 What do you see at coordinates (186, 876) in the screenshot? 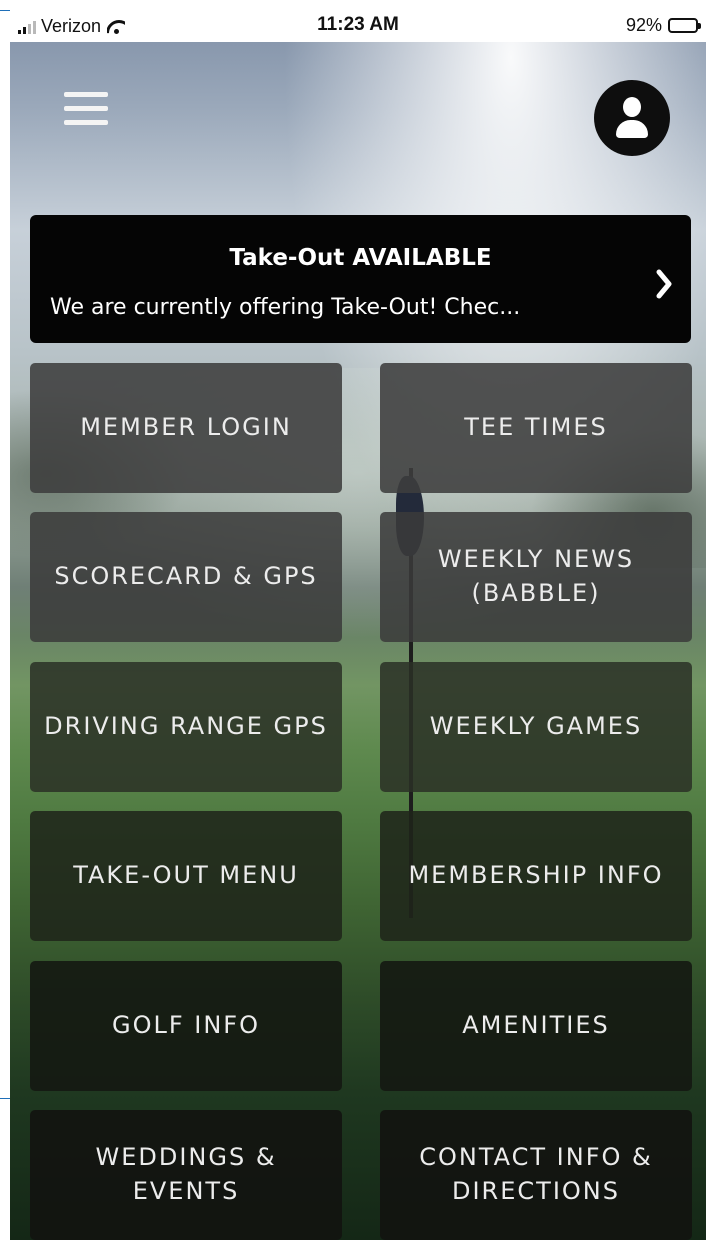
I see `take-out-menu-button: TAKE-OUT MENU` at bounding box center [186, 876].